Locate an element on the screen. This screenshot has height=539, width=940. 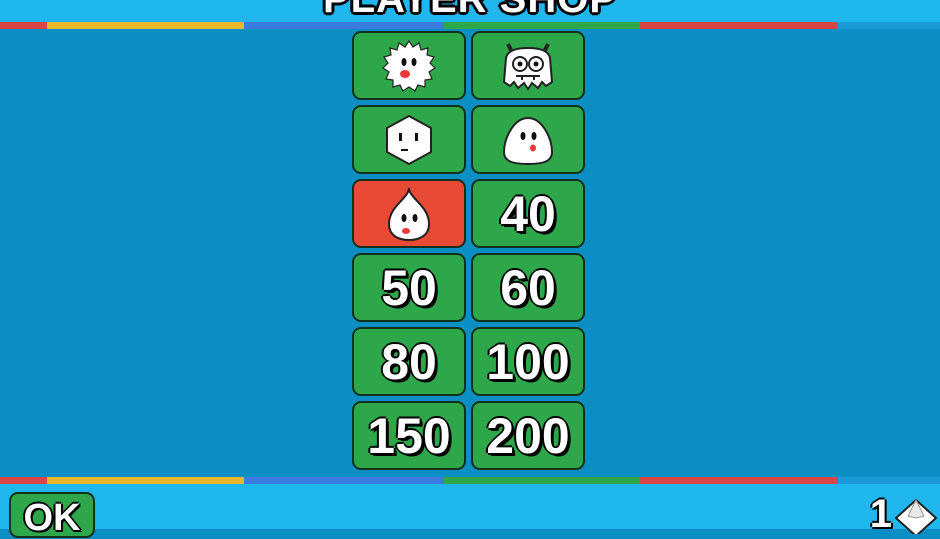
shop-tile-price-60: 60 is located at coordinates (528, 287).